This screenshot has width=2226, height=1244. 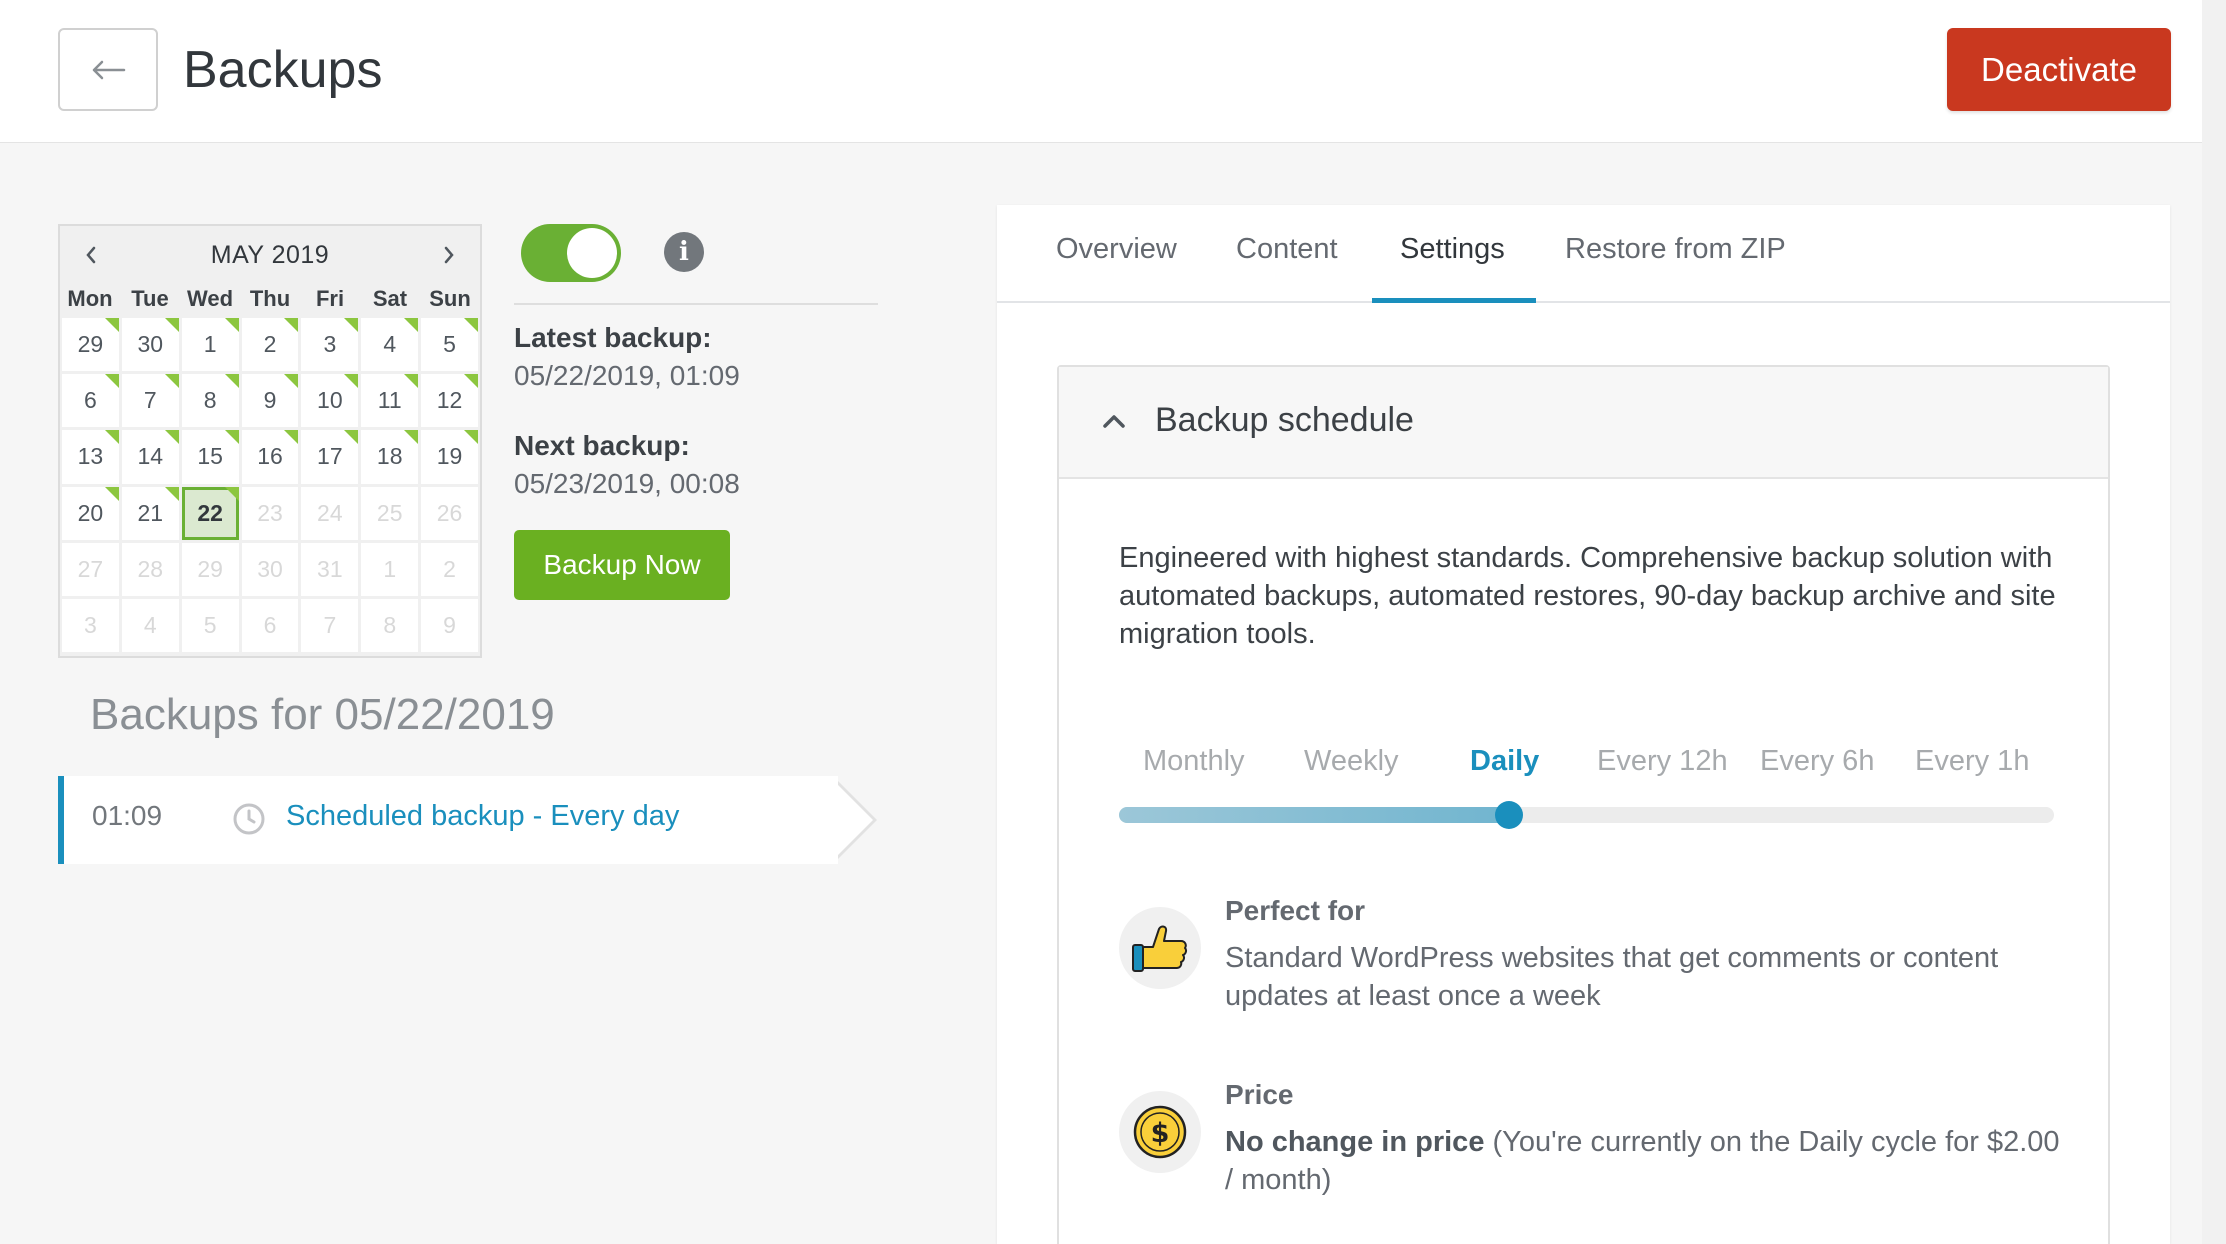 What do you see at coordinates (249, 819) in the screenshot?
I see `clock-icon` at bounding box center [249, 819].